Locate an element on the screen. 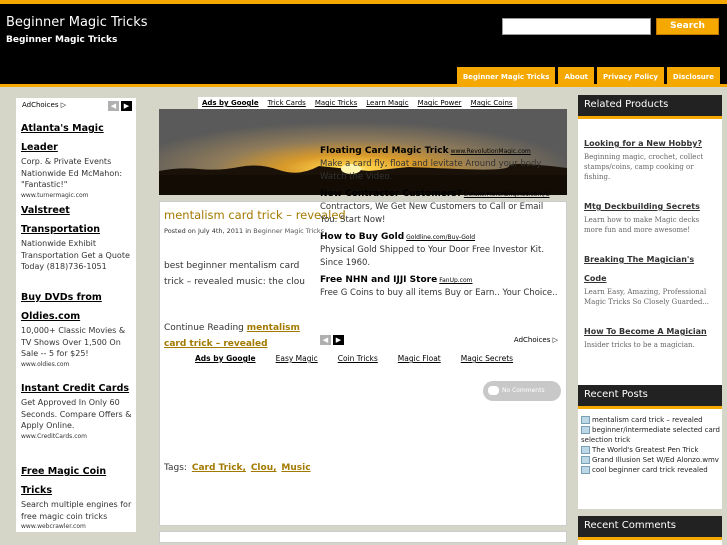 This screenshot has width=727, height=545. ad-title-link: Atlanta's Magic Leader is located at coordinates (62, 138).